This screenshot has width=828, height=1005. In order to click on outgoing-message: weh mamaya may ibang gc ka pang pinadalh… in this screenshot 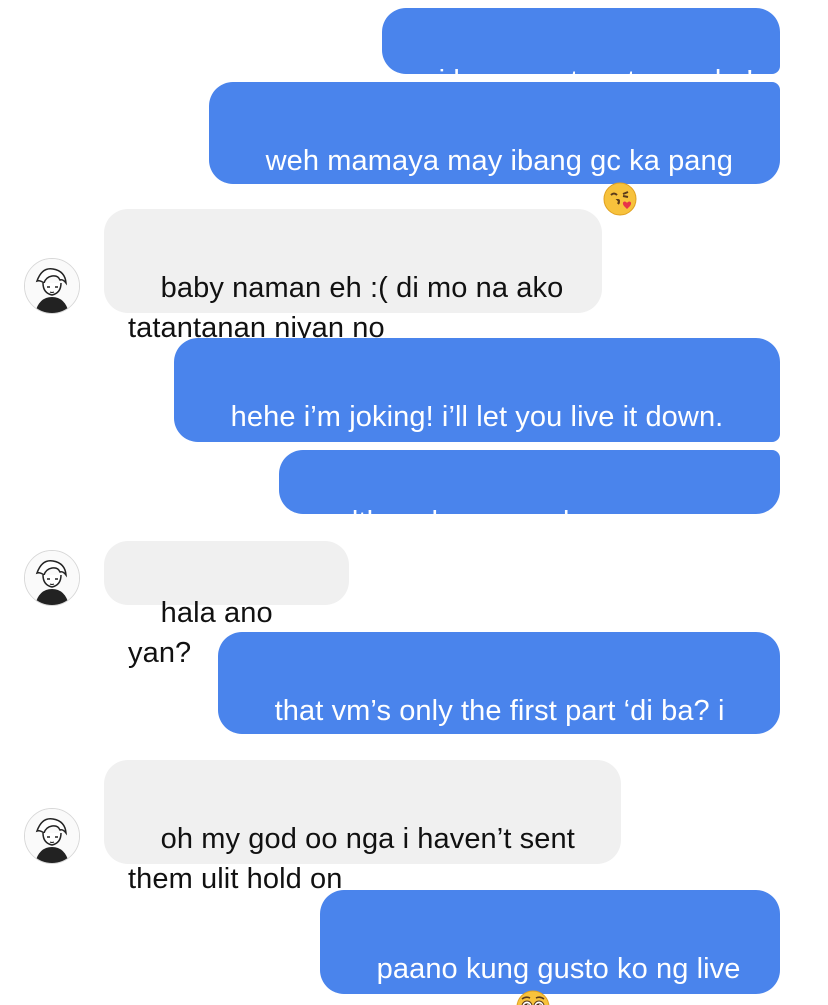, I will do `click(494, 149)`.